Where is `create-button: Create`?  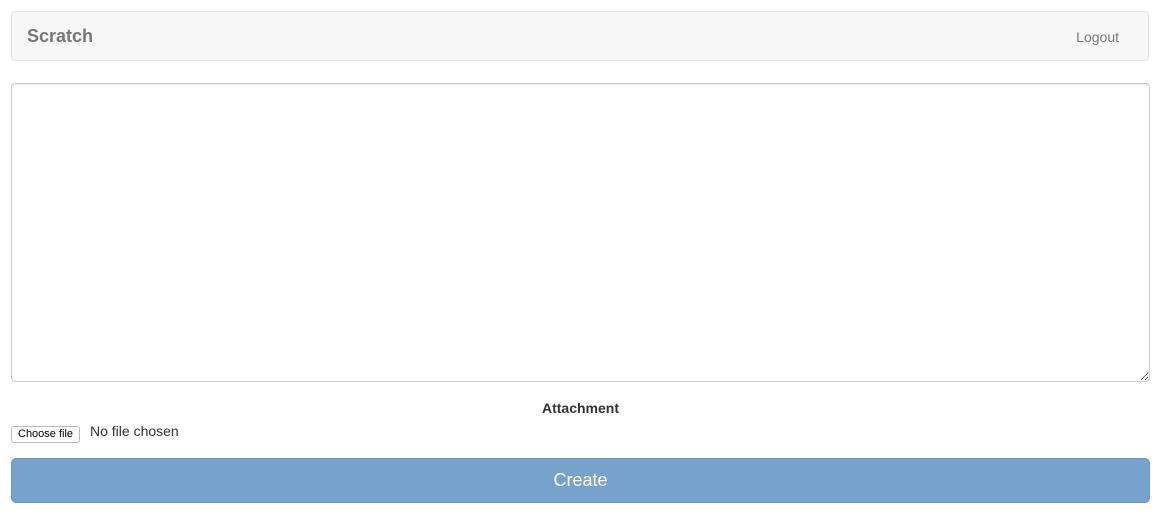 create-button: Create is located at coordinates (580, 480).